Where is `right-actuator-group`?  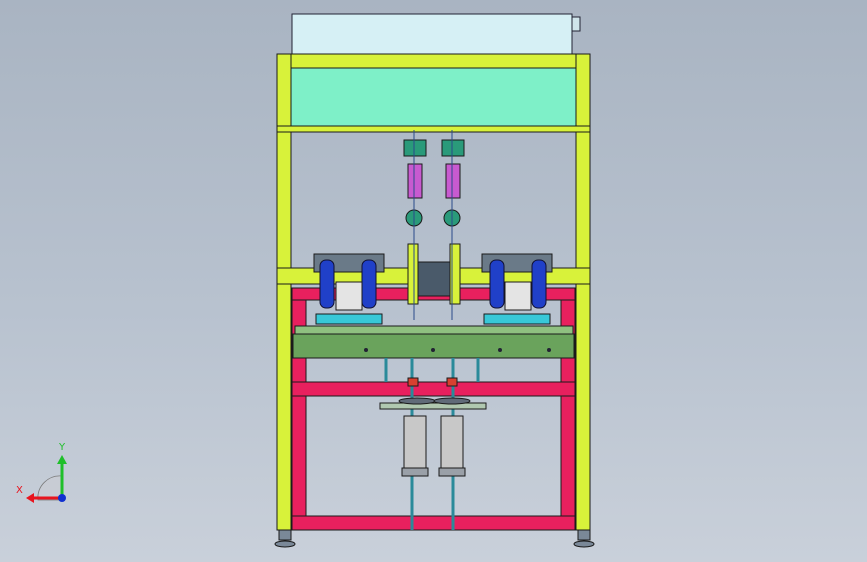 right-actuator-group is located at coordinates (517, 289).